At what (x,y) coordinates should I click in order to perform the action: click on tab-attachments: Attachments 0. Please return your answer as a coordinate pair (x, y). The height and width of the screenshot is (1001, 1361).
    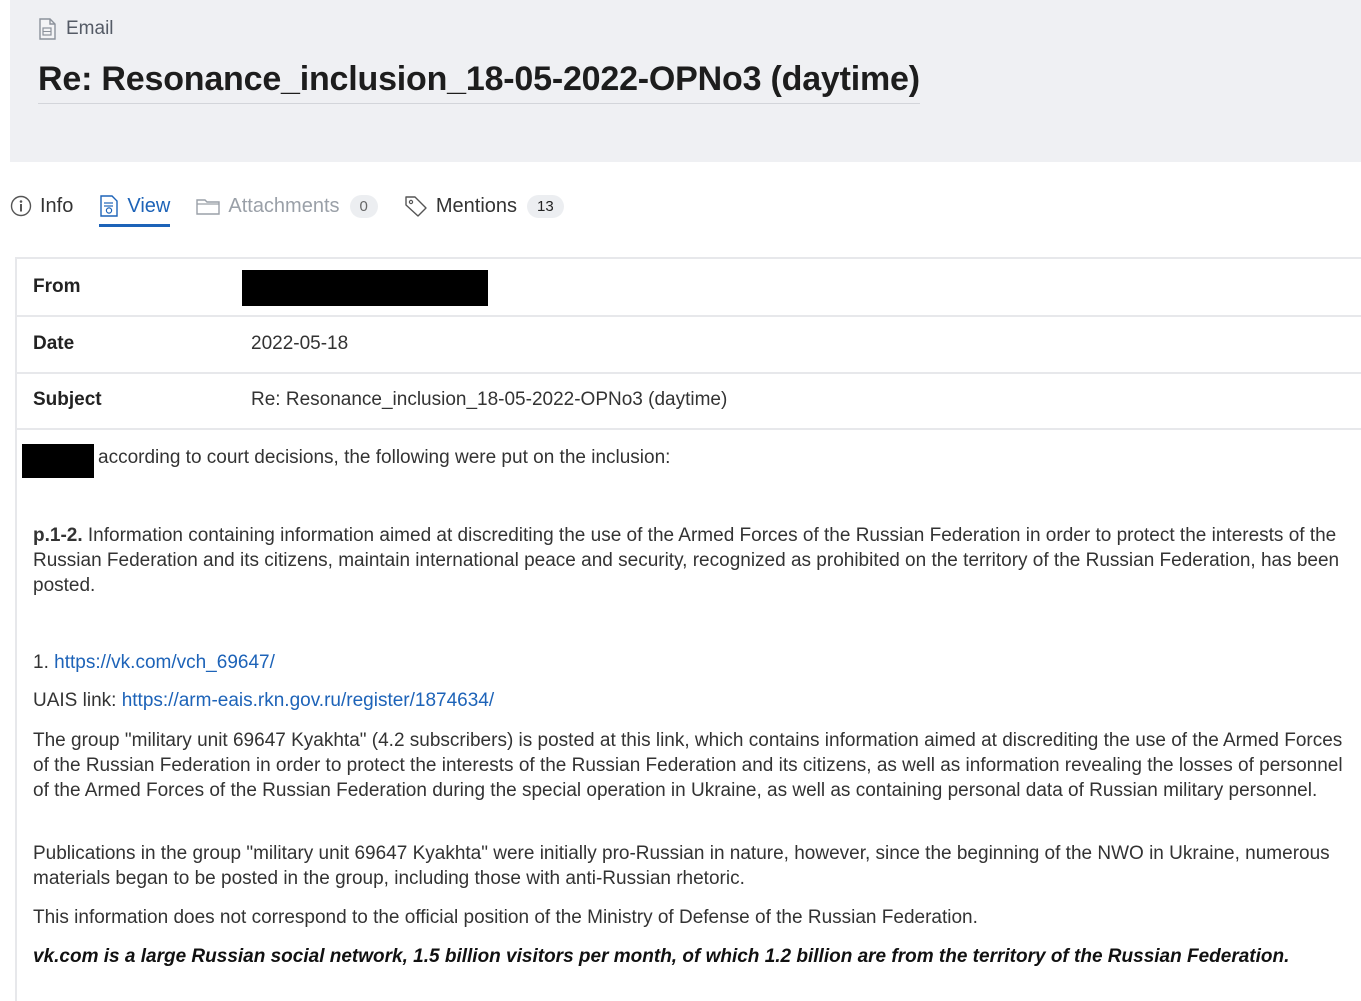
    Looking at the image, I should click on (287, 206).